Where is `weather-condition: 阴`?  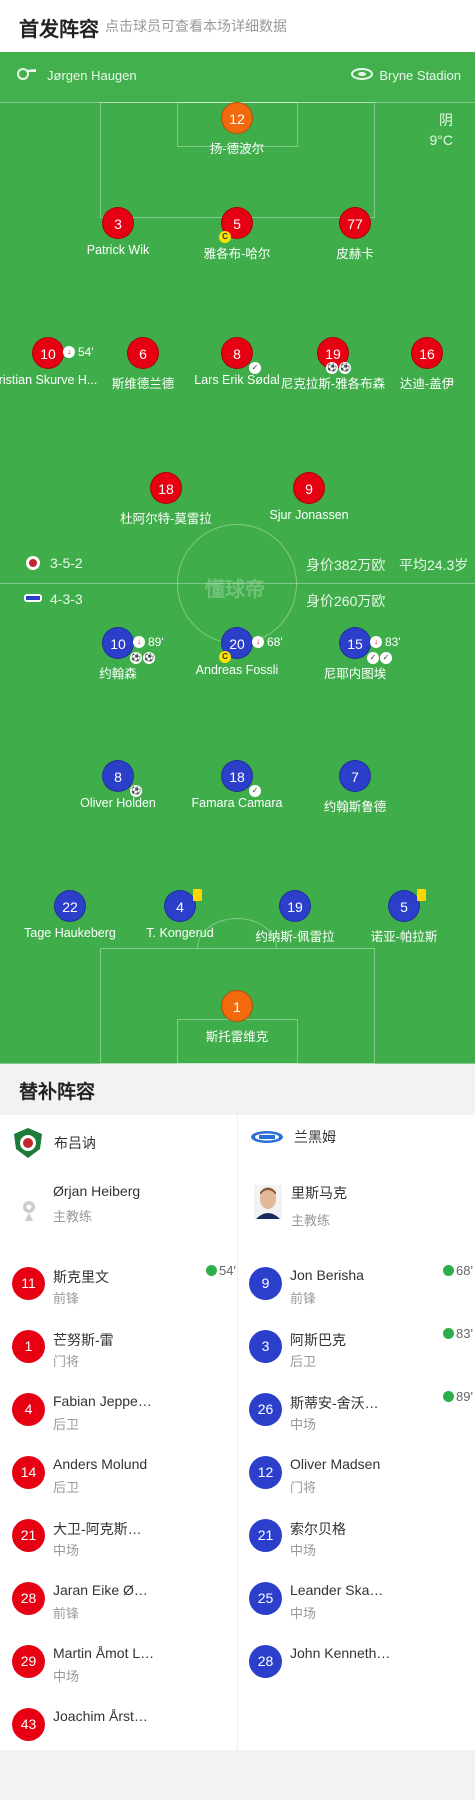 weather-condition: 阴 is located at coordinates (446, 120).